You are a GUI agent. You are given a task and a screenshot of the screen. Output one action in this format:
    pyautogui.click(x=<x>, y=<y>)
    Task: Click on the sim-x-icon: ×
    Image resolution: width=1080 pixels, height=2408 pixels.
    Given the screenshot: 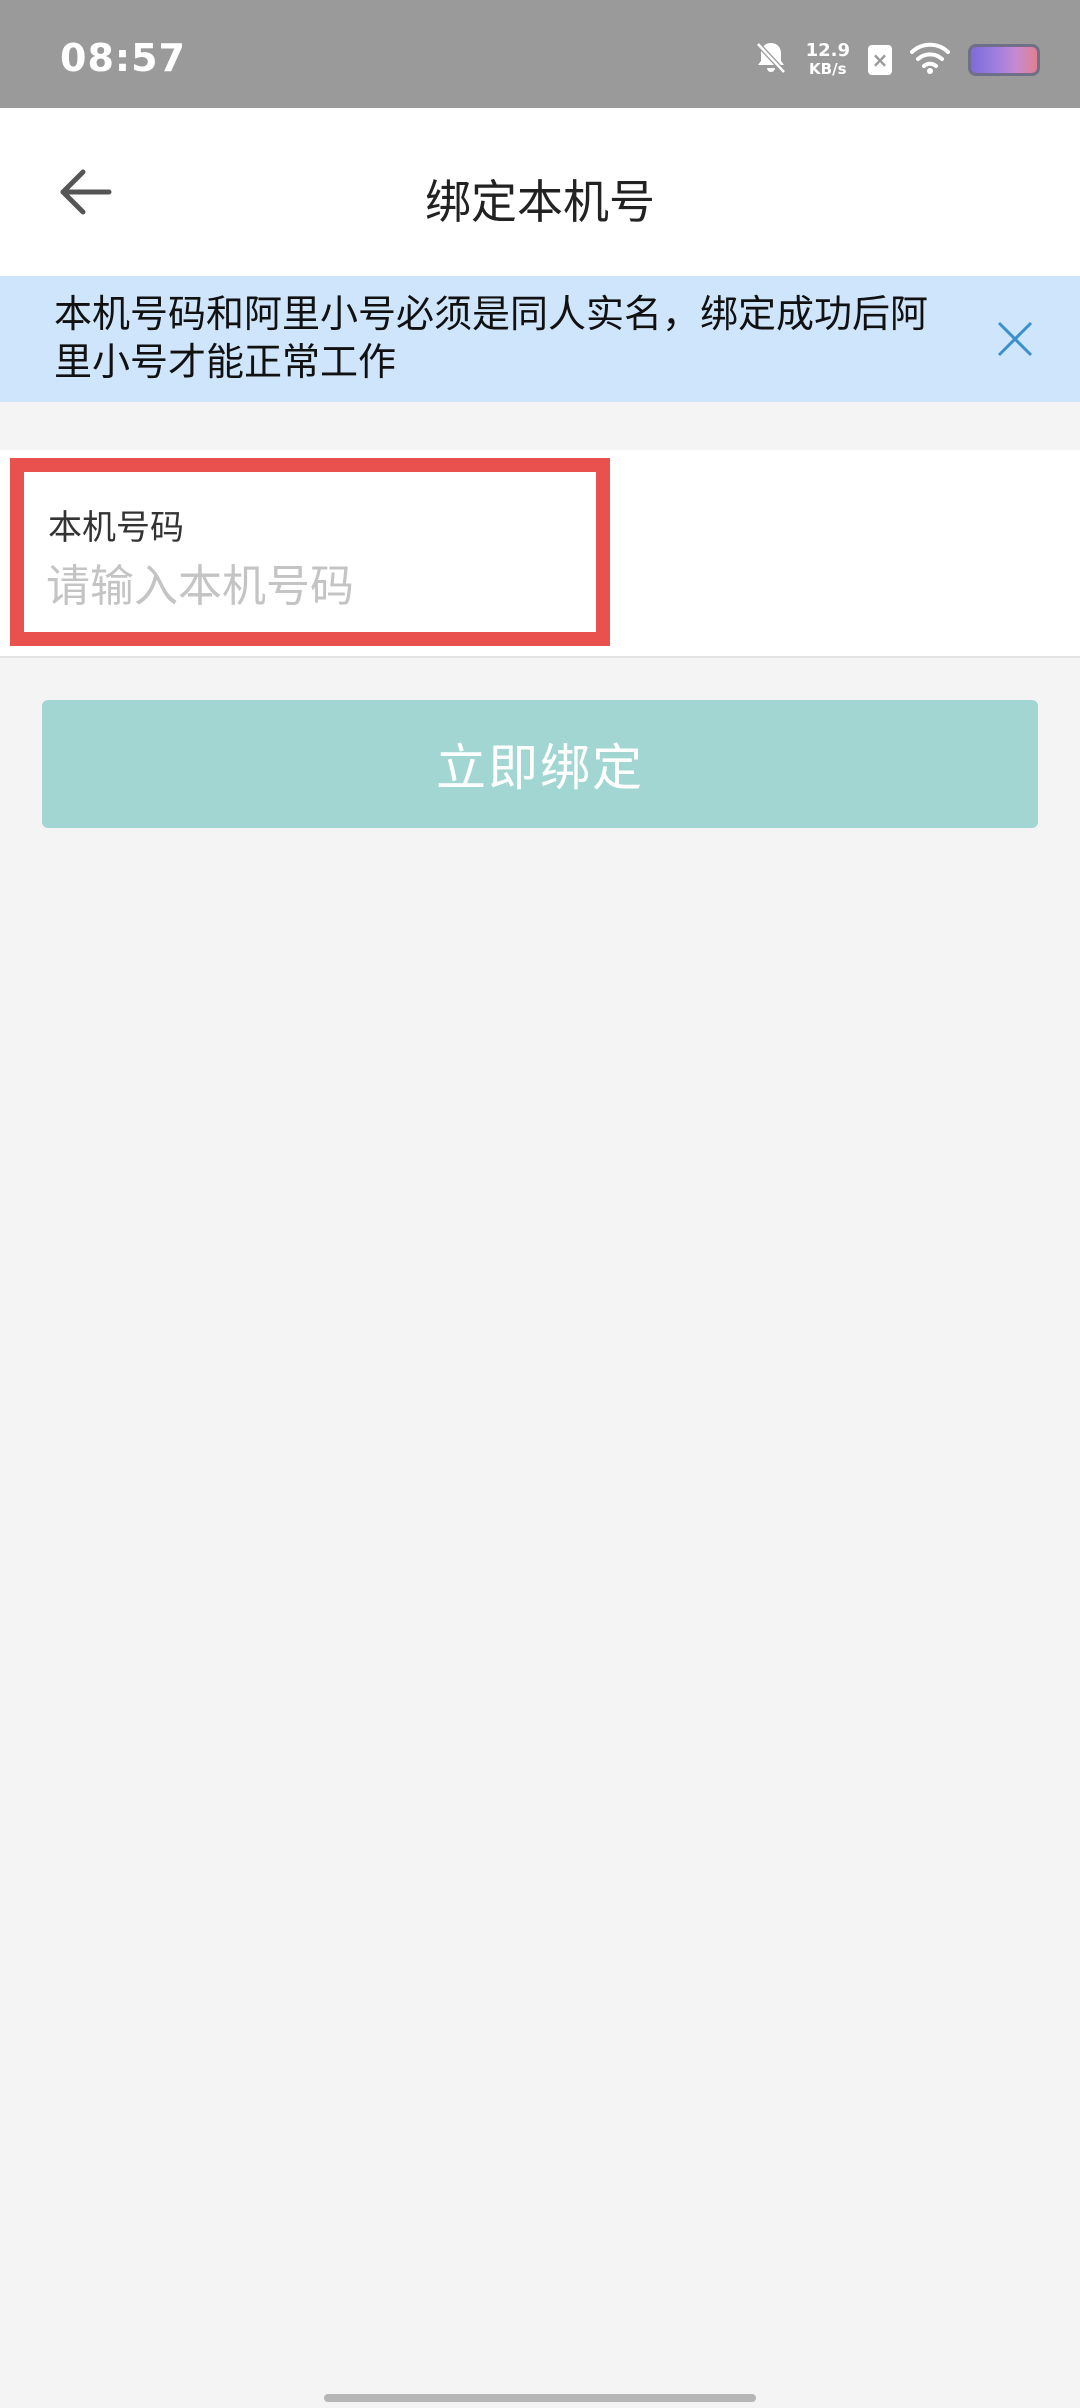 What is the action you would take?
    pyautogui.click(x=880, y=60)
    